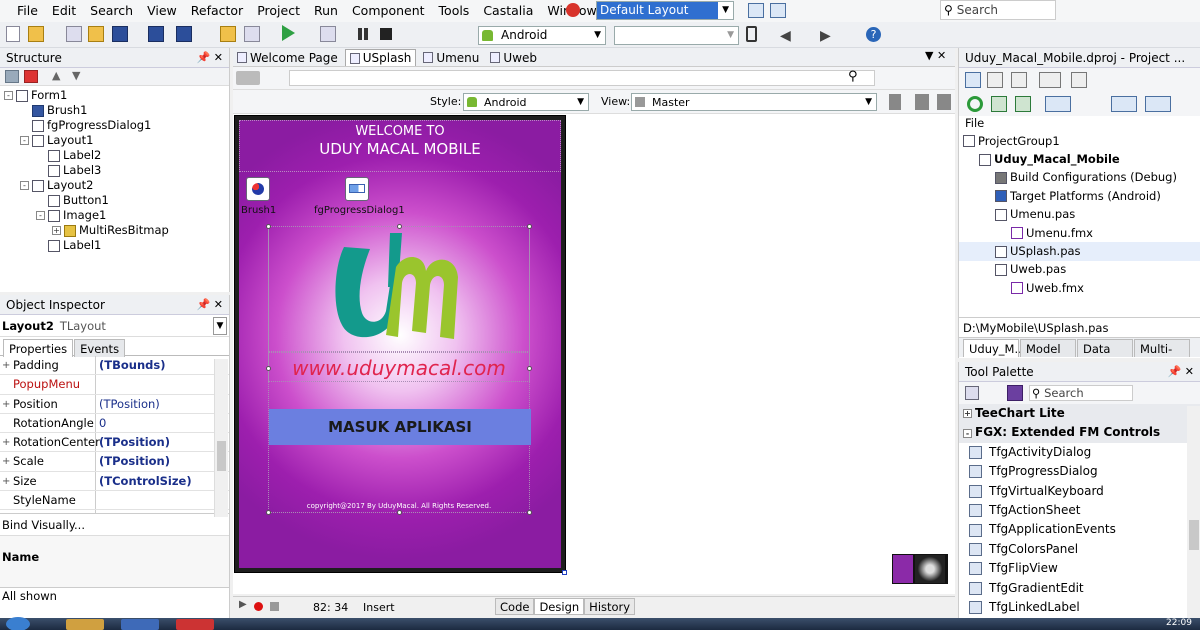  What do you see at coordinates (582, 78) in the screenshot?
I see `component-filter-input` at bounding box center [582, 78].